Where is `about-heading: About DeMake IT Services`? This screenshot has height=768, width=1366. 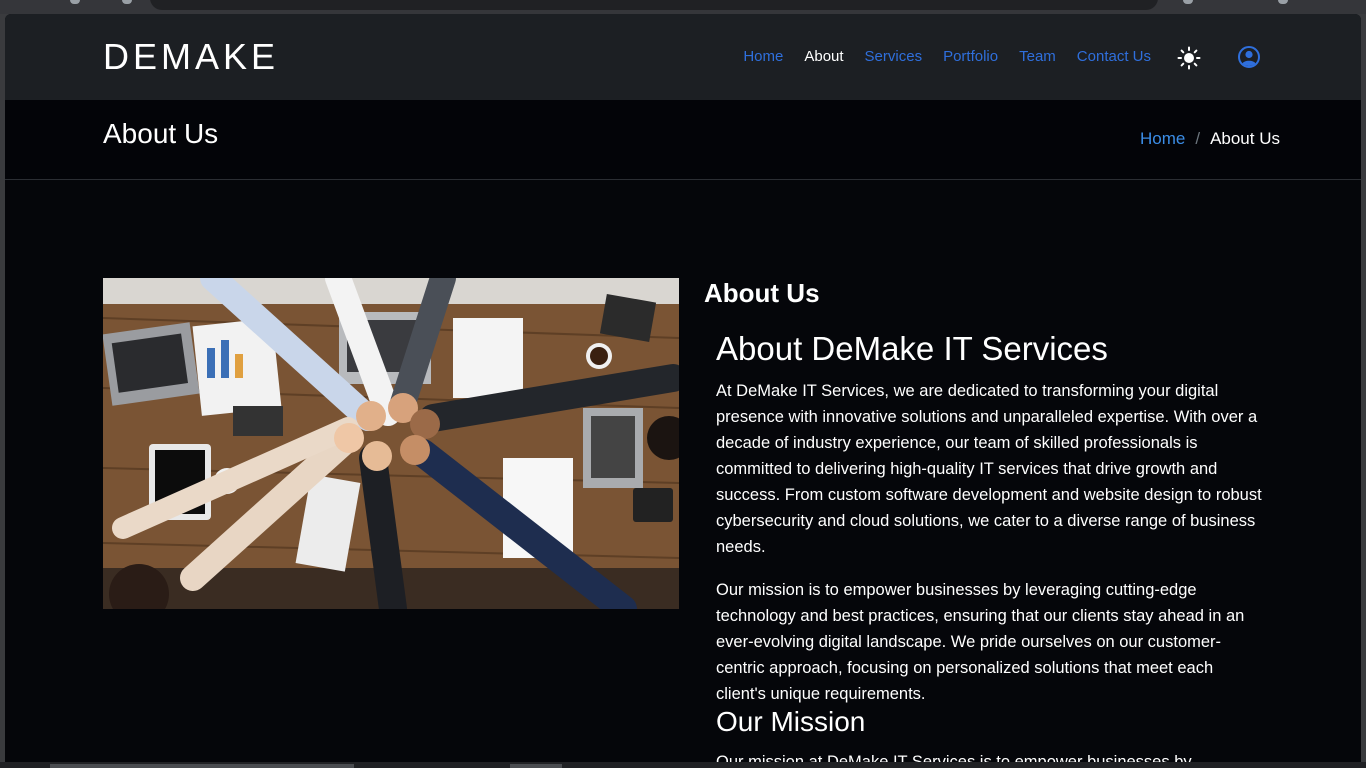
about-heading: About DeMake IT Services is located at coordinates (912, 348).